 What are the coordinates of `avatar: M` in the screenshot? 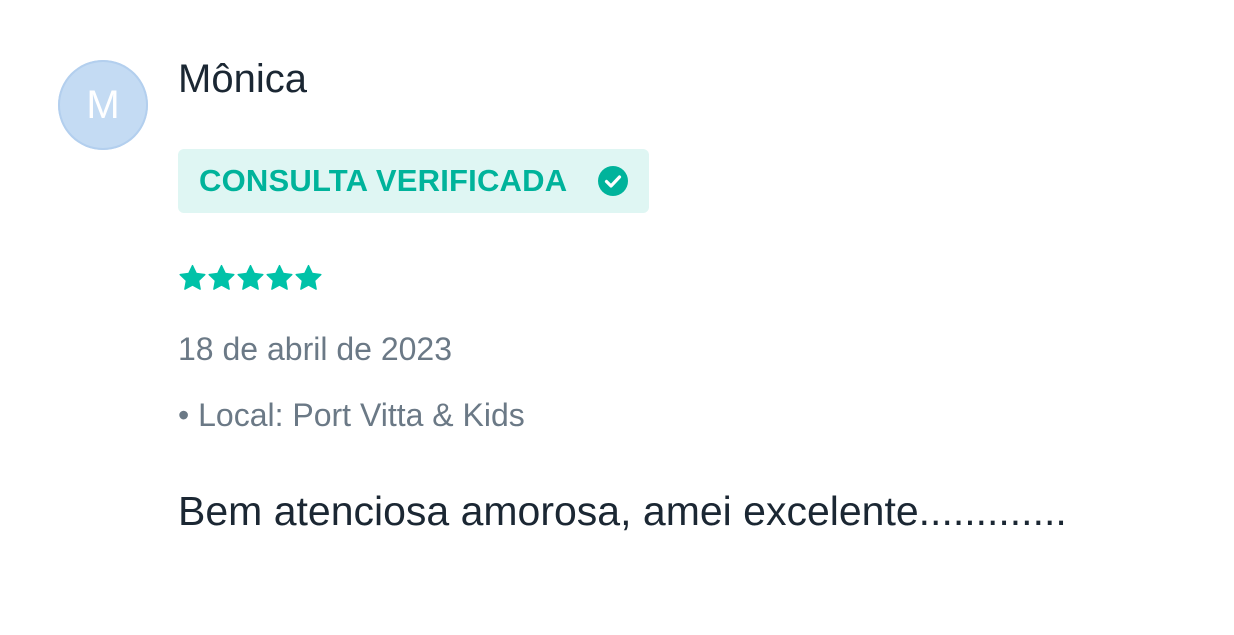 It's located at (103, 105).